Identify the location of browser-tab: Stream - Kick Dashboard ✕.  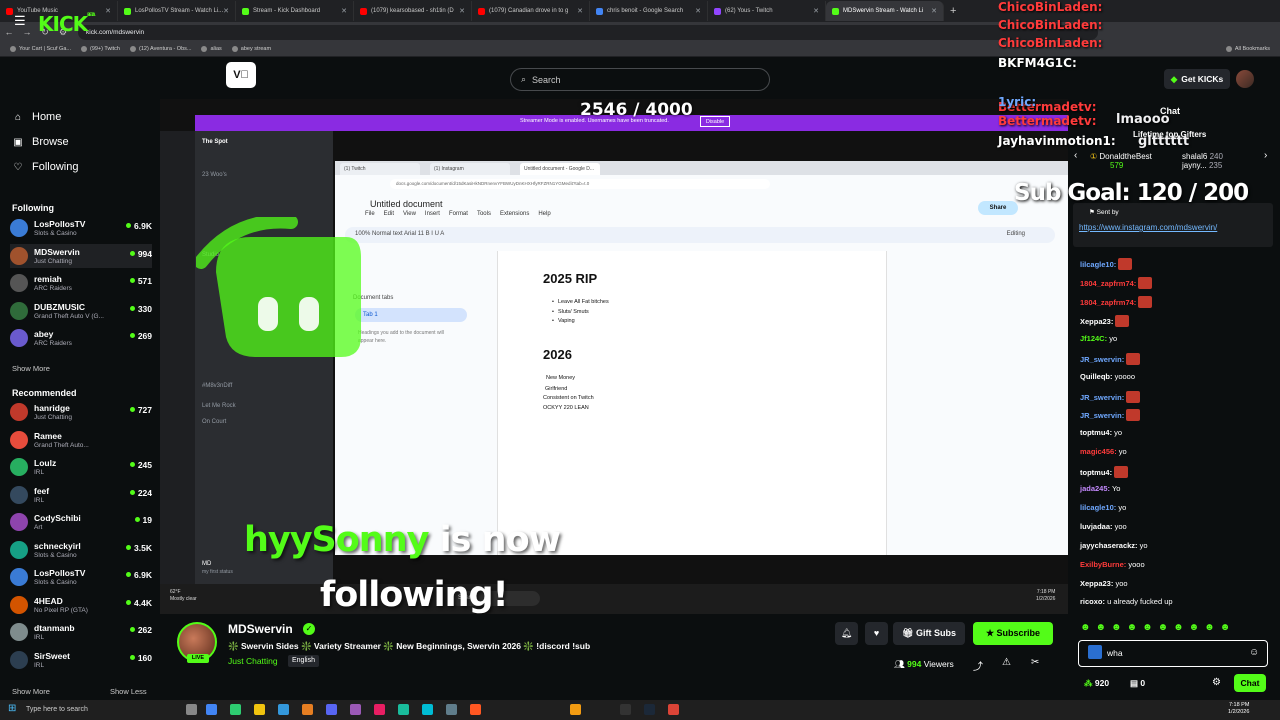
(295, 11).